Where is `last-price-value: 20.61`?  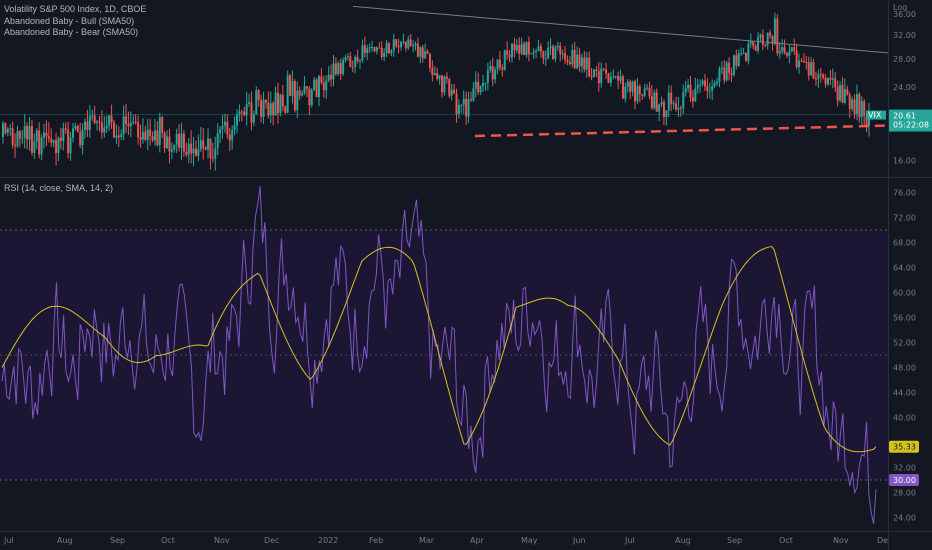
last-price-value: 20.61 is located at coordinates (904, 116).